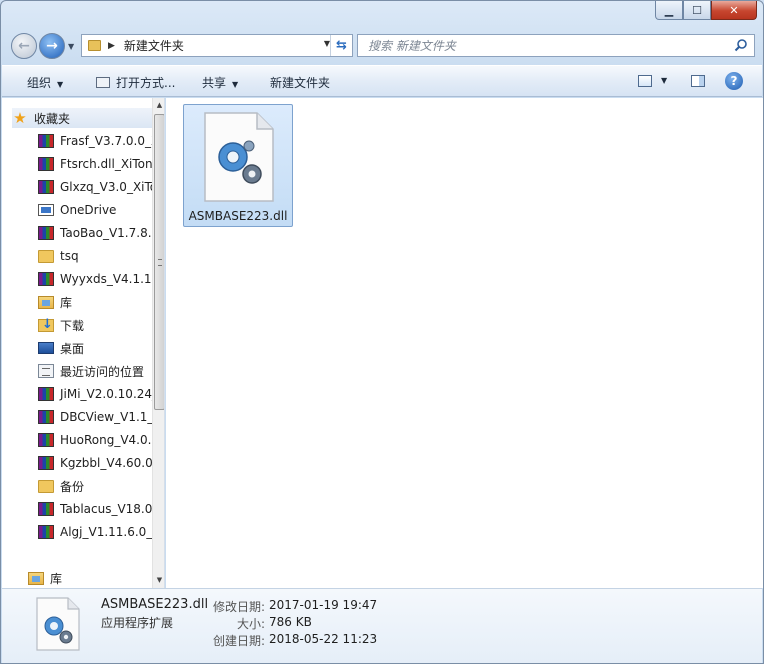 Image resolution: width=764 pixels, height=664 pixels. What do you see at coordinates (106, 509) in the screenshot?
I see `sidebar-item-label: Tablacus_V18.0` at bounding box center [106, 509].